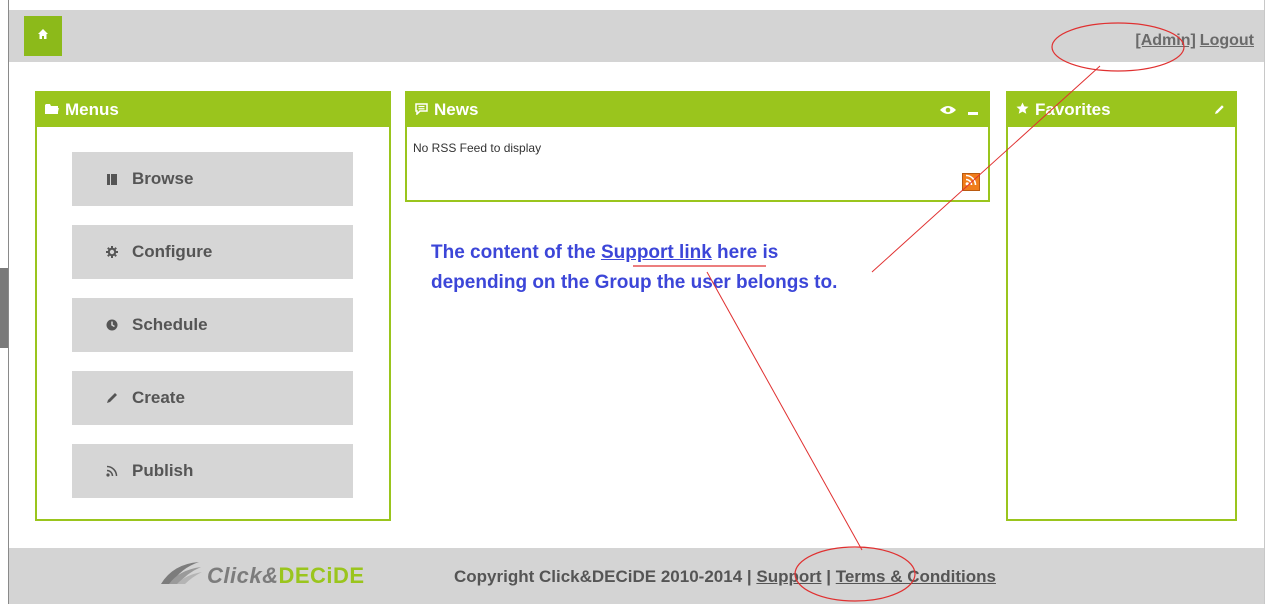  Describe the element at coordinates (112, 179) in the screenshot. I see `list-icon` at that location.